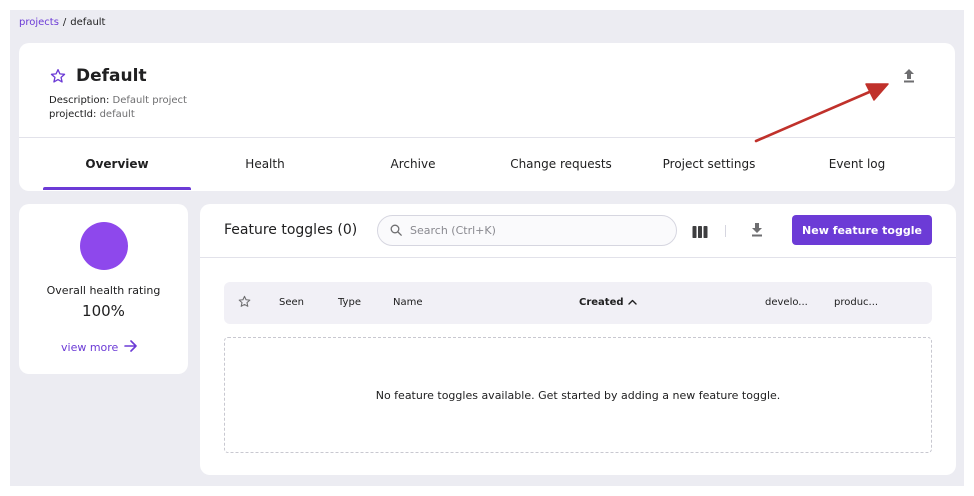 The image size is (974, 496). What do you see at coordinates (862, 230) in the screenshot?
I see `new-feature-toggle-button: New feature toggle` at bounding box center [862, 230].